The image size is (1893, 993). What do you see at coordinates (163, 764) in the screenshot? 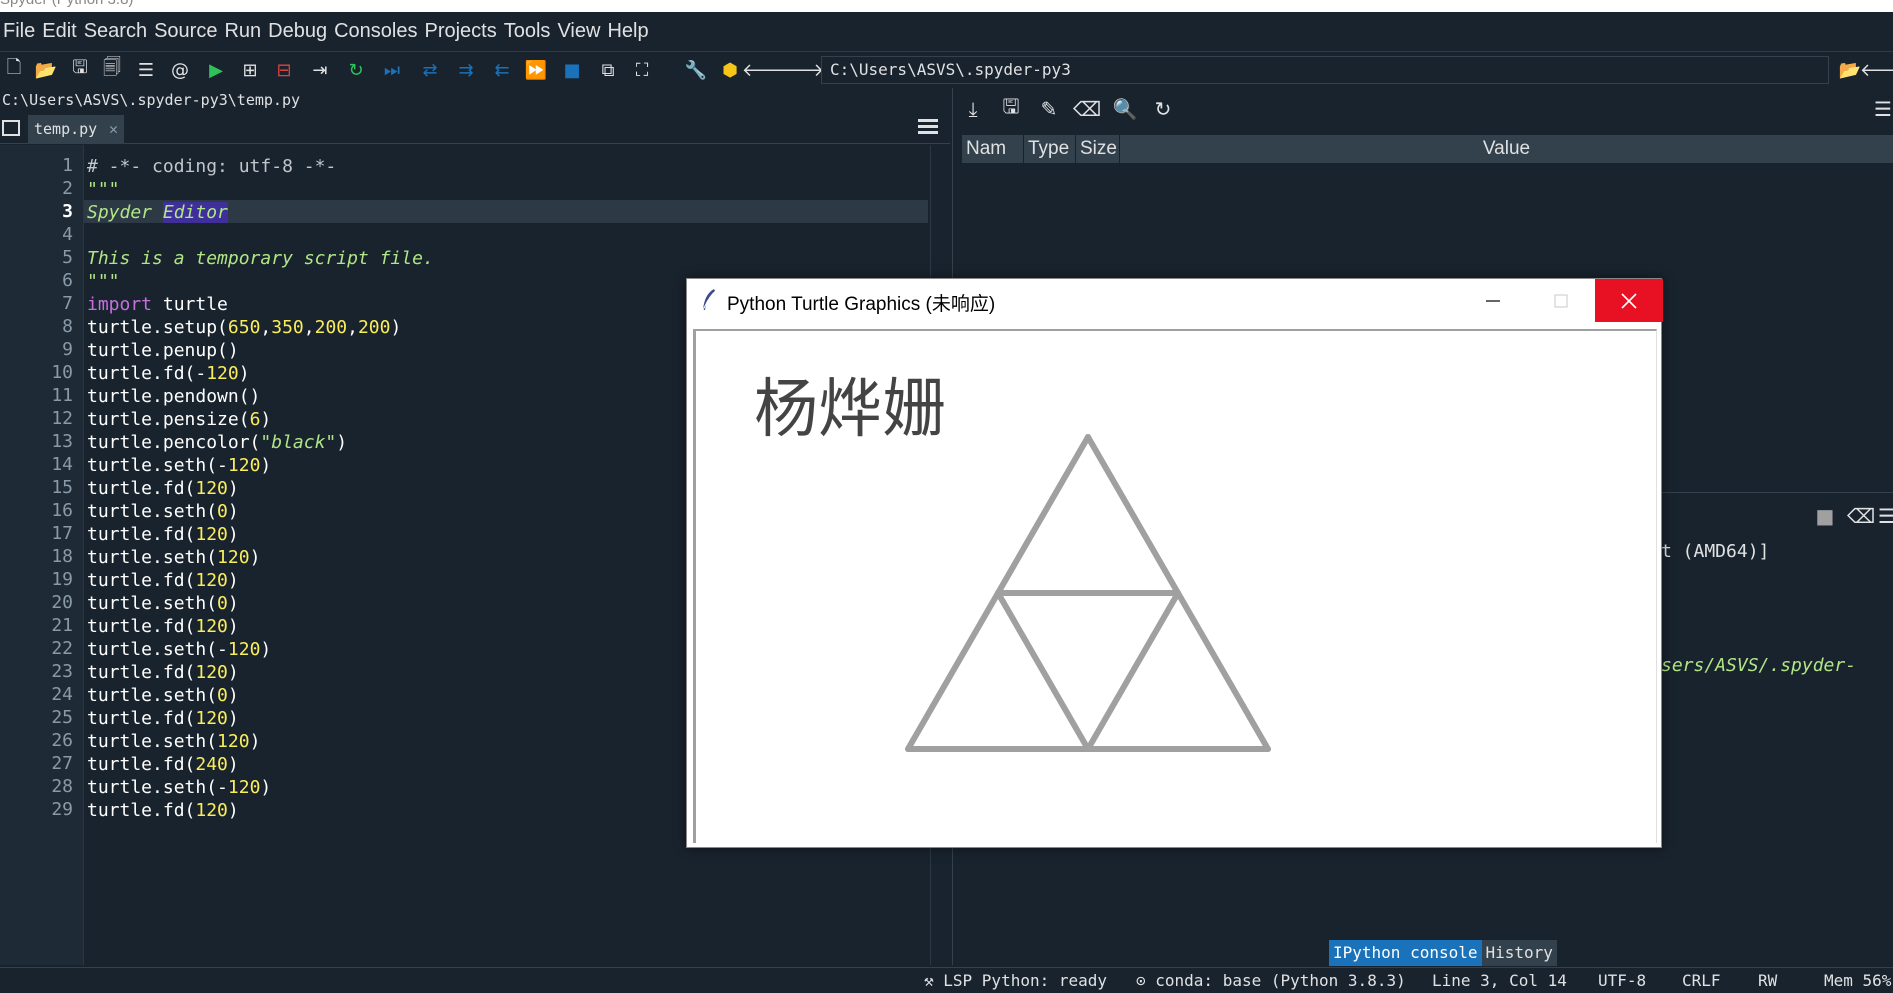
I see `code-line: turtle.fd(240)` at bounding box center [163, 764].